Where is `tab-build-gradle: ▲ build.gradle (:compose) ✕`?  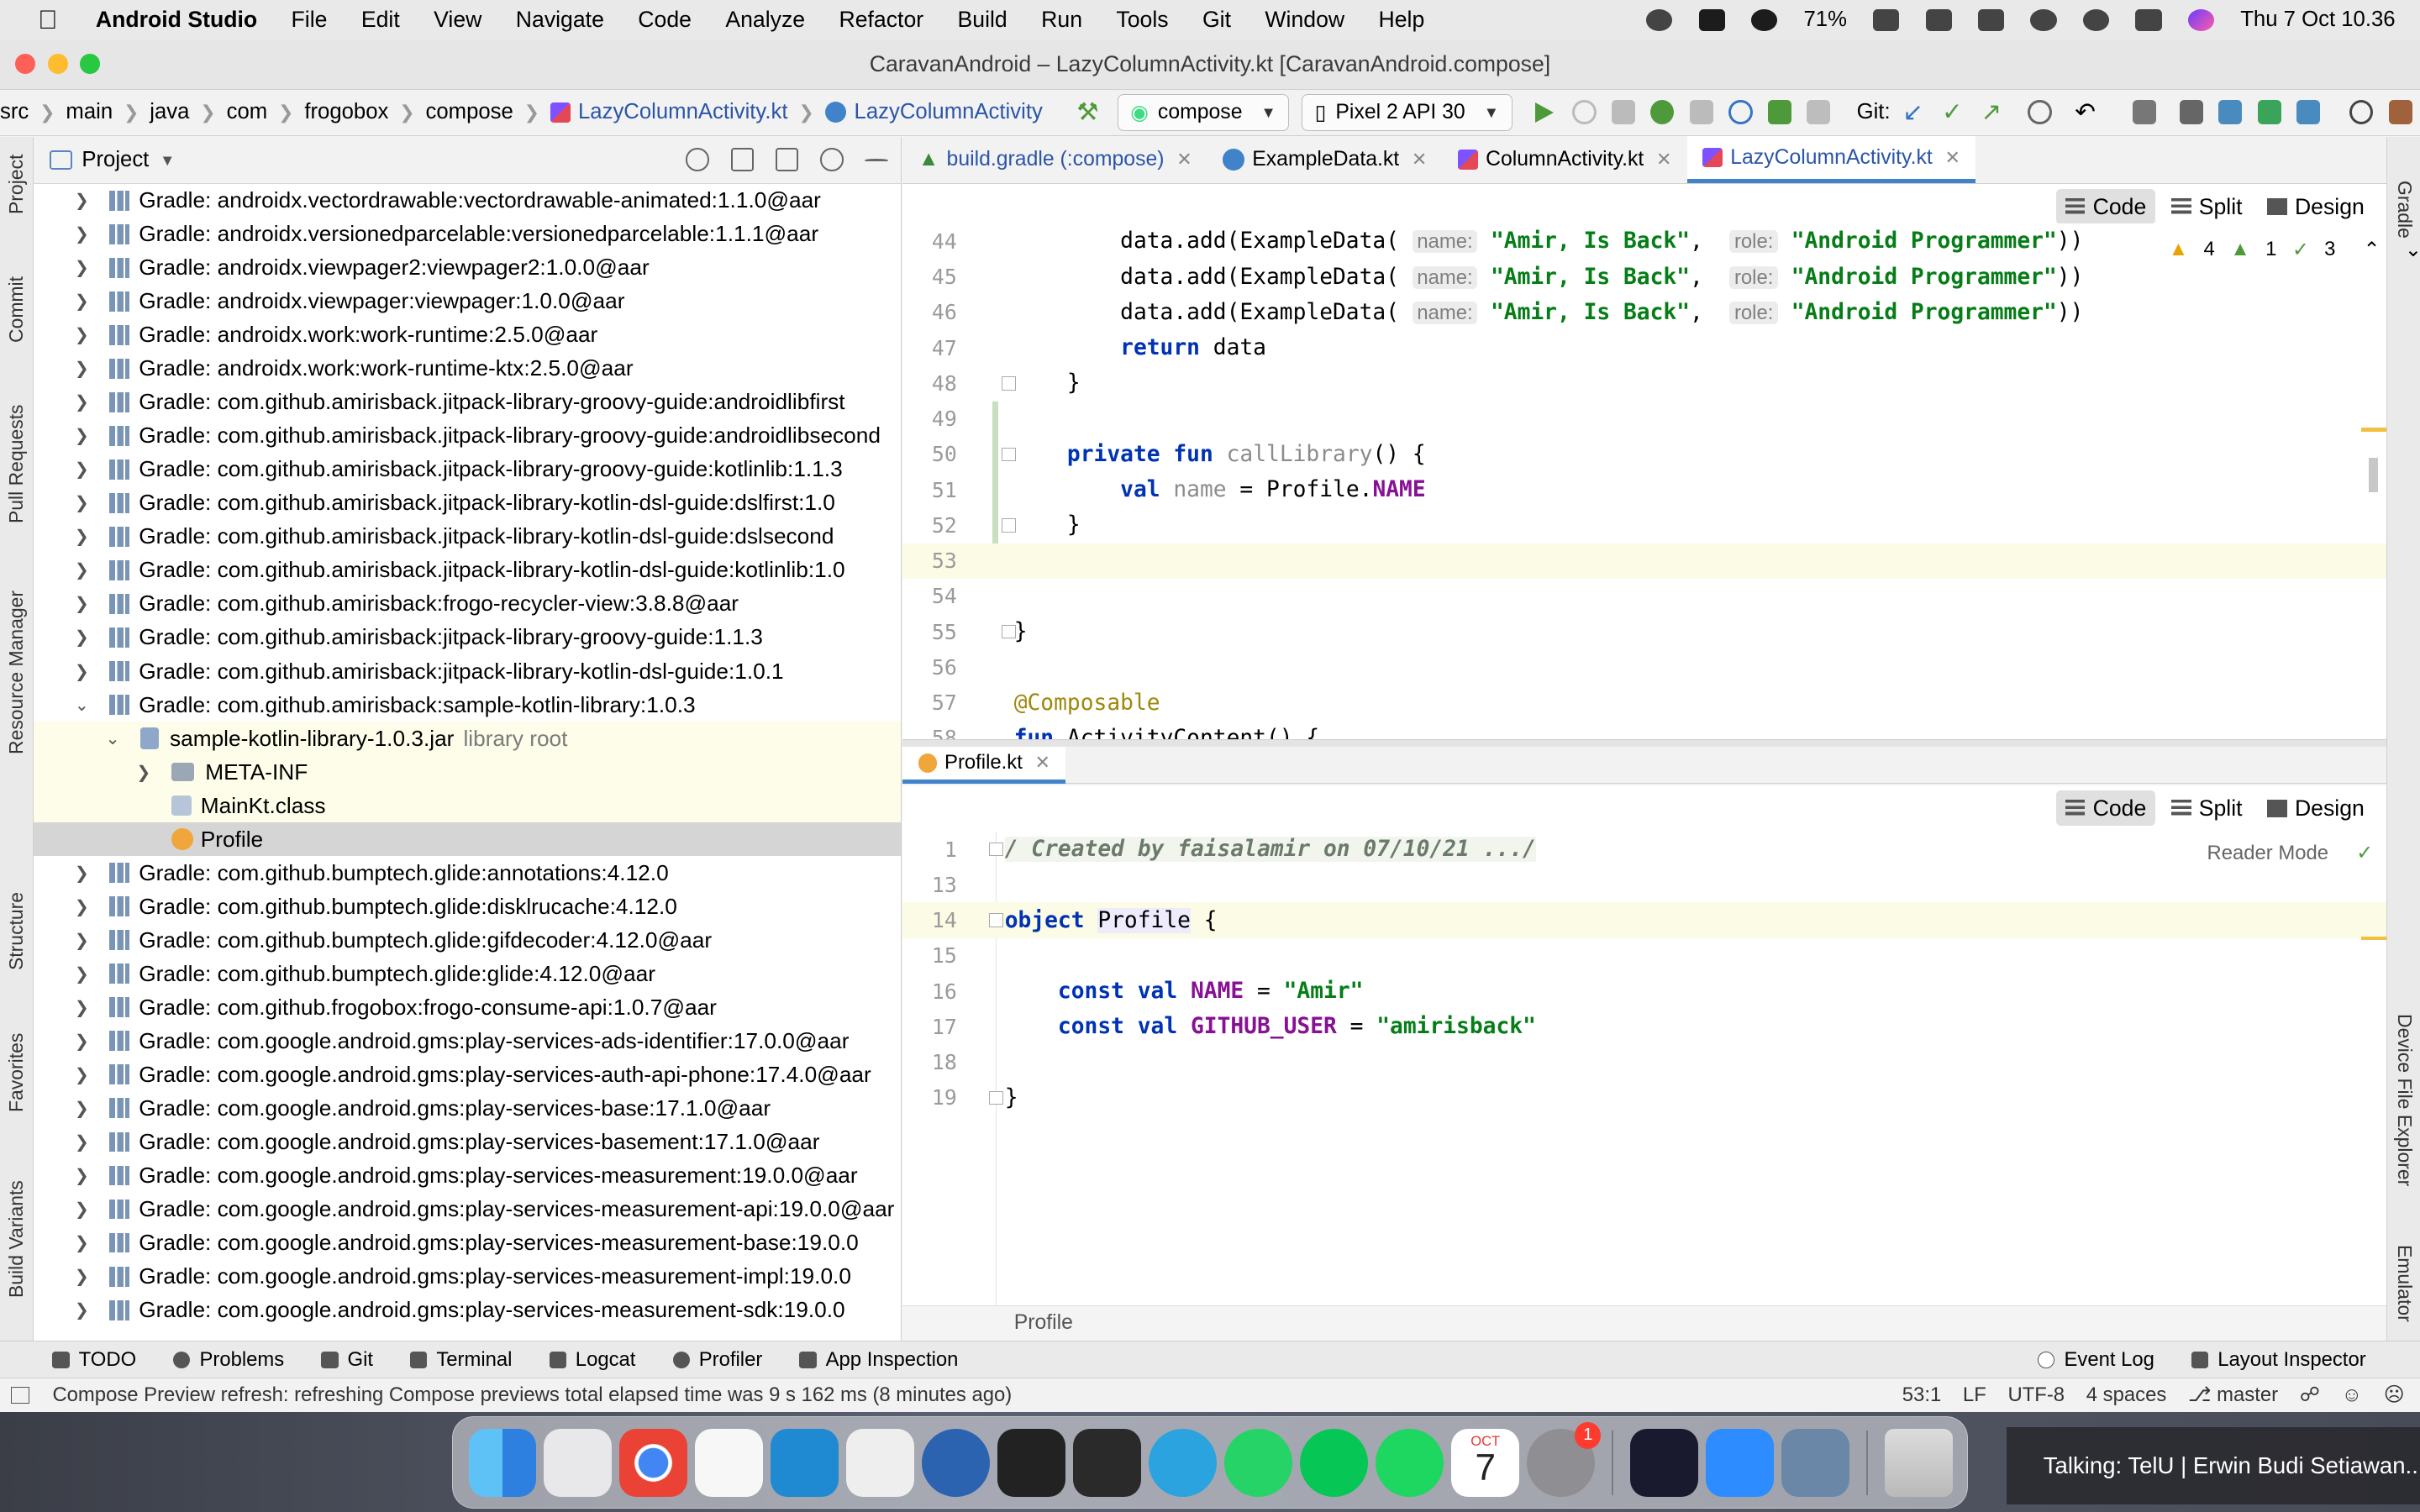 tab-build-gradle: ▲ build.gradle (:compose) ✕ is located at coordinates (1054, 159).